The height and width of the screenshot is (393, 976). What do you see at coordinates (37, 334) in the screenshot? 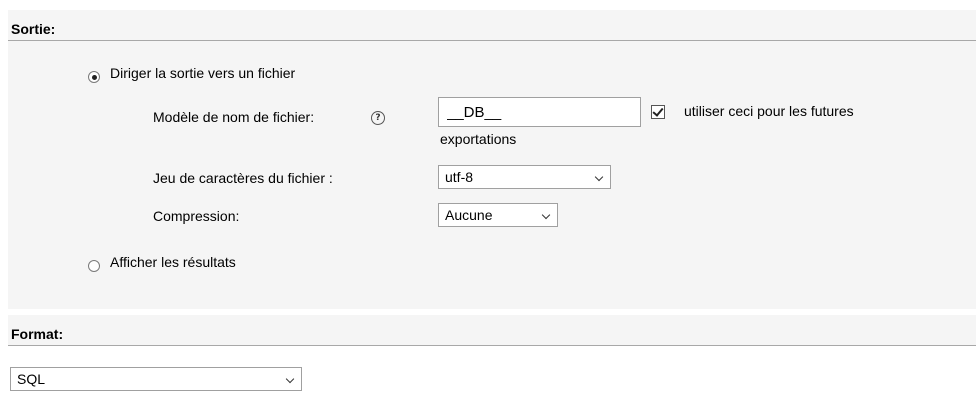
I see `format-title: Format:` at bounding box center [37, 334].